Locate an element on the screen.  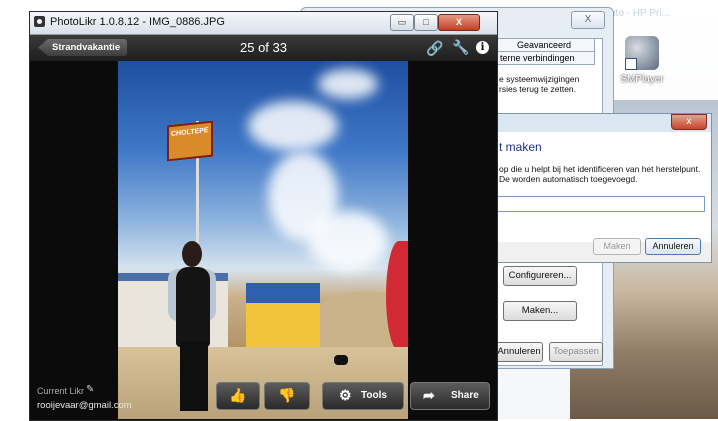
flag-text: CHOLTEPE is located at coordinates (190, 132).